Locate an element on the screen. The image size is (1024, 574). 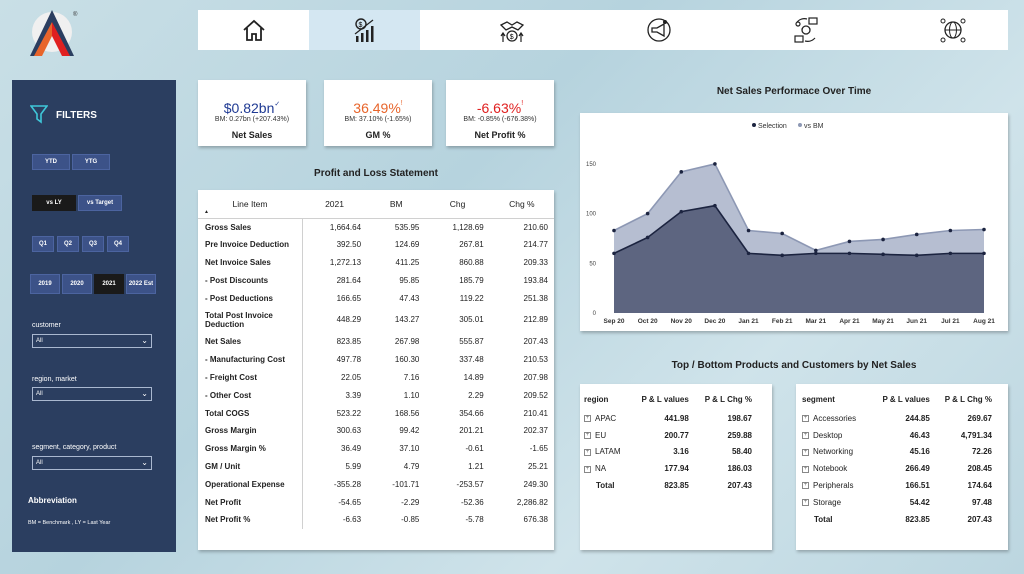
year-2019-button: 2019 is located at coordinates (45, 284).